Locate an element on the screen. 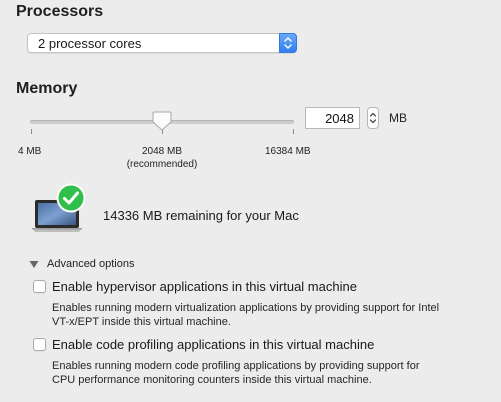 The image size is (501, 402). slider-min-label: 4 MB is located at coordinates (30, 151).